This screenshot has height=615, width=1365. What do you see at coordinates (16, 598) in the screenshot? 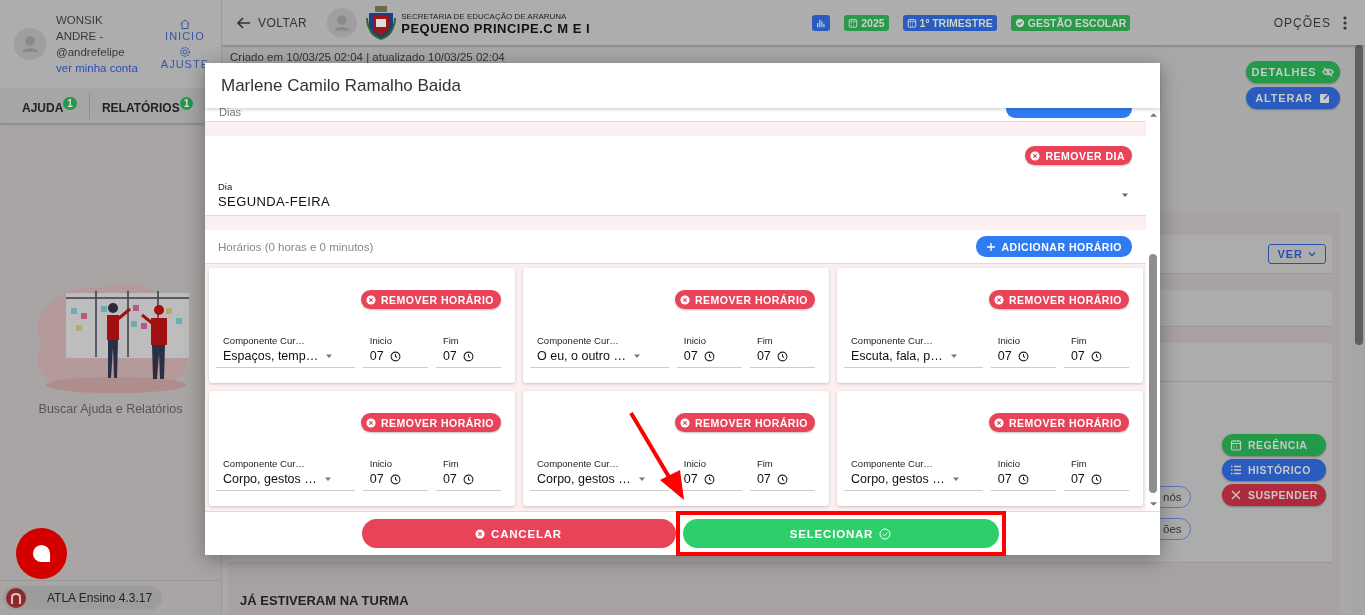
I see `logo-icon` at bounding box center [16, 598].